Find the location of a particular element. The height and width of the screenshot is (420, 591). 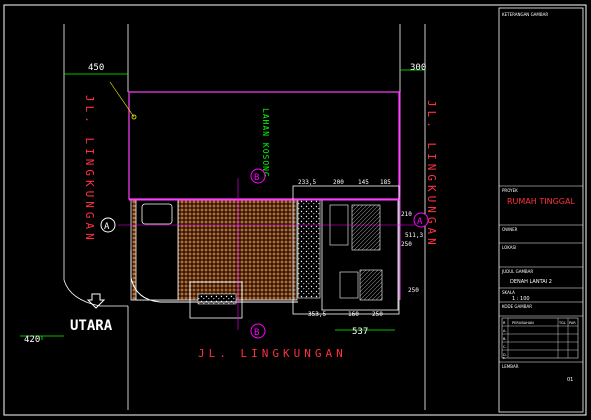

section-b-top-label: B is located at coordinates (256, 178).